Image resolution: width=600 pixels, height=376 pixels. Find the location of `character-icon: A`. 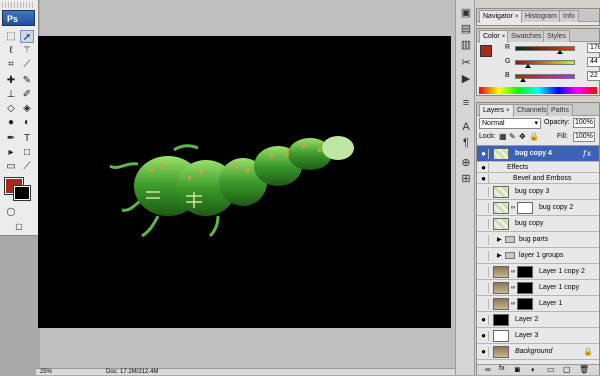

character-icon: A is located at coordinates (466, 127).